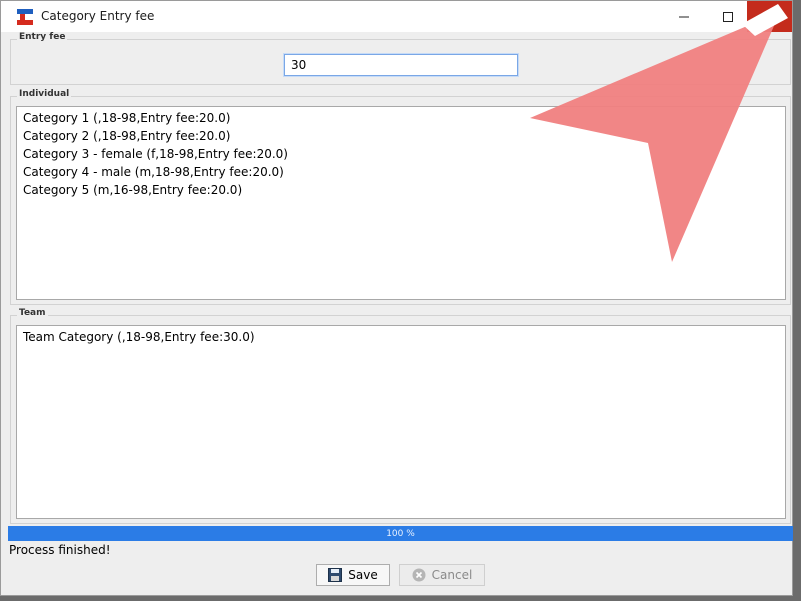 Image resolution: width=801 pixels, height=601 pixels. I want to click on close-button, so click(769, 16).